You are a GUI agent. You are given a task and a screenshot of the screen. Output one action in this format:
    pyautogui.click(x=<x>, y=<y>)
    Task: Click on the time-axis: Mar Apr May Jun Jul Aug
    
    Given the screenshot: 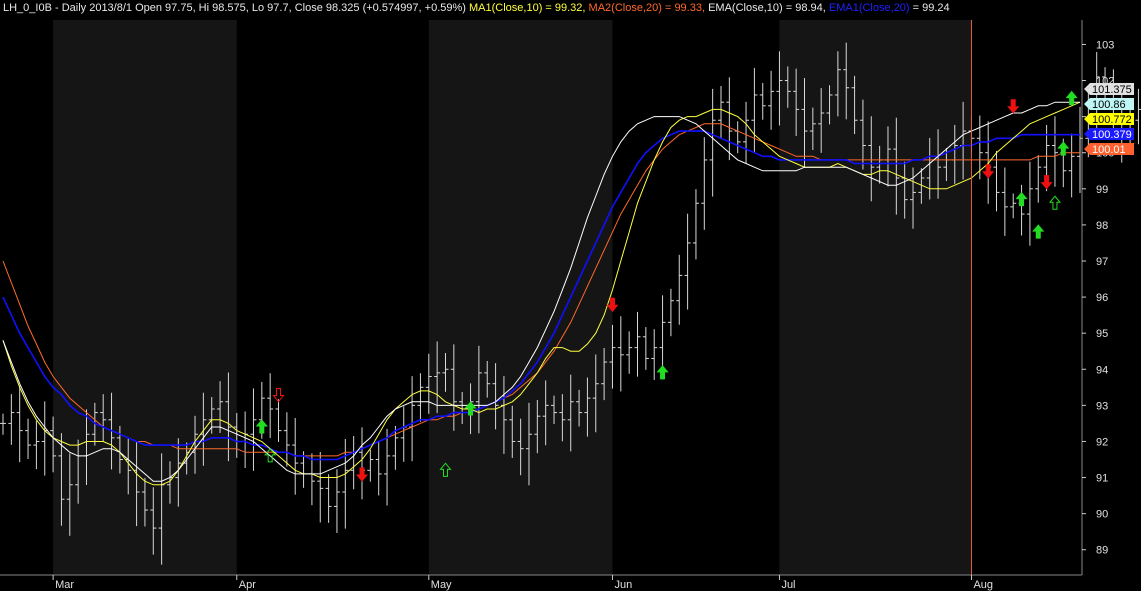 What is the action you would take?
    pyautogui.click(x=541, y=582)
    